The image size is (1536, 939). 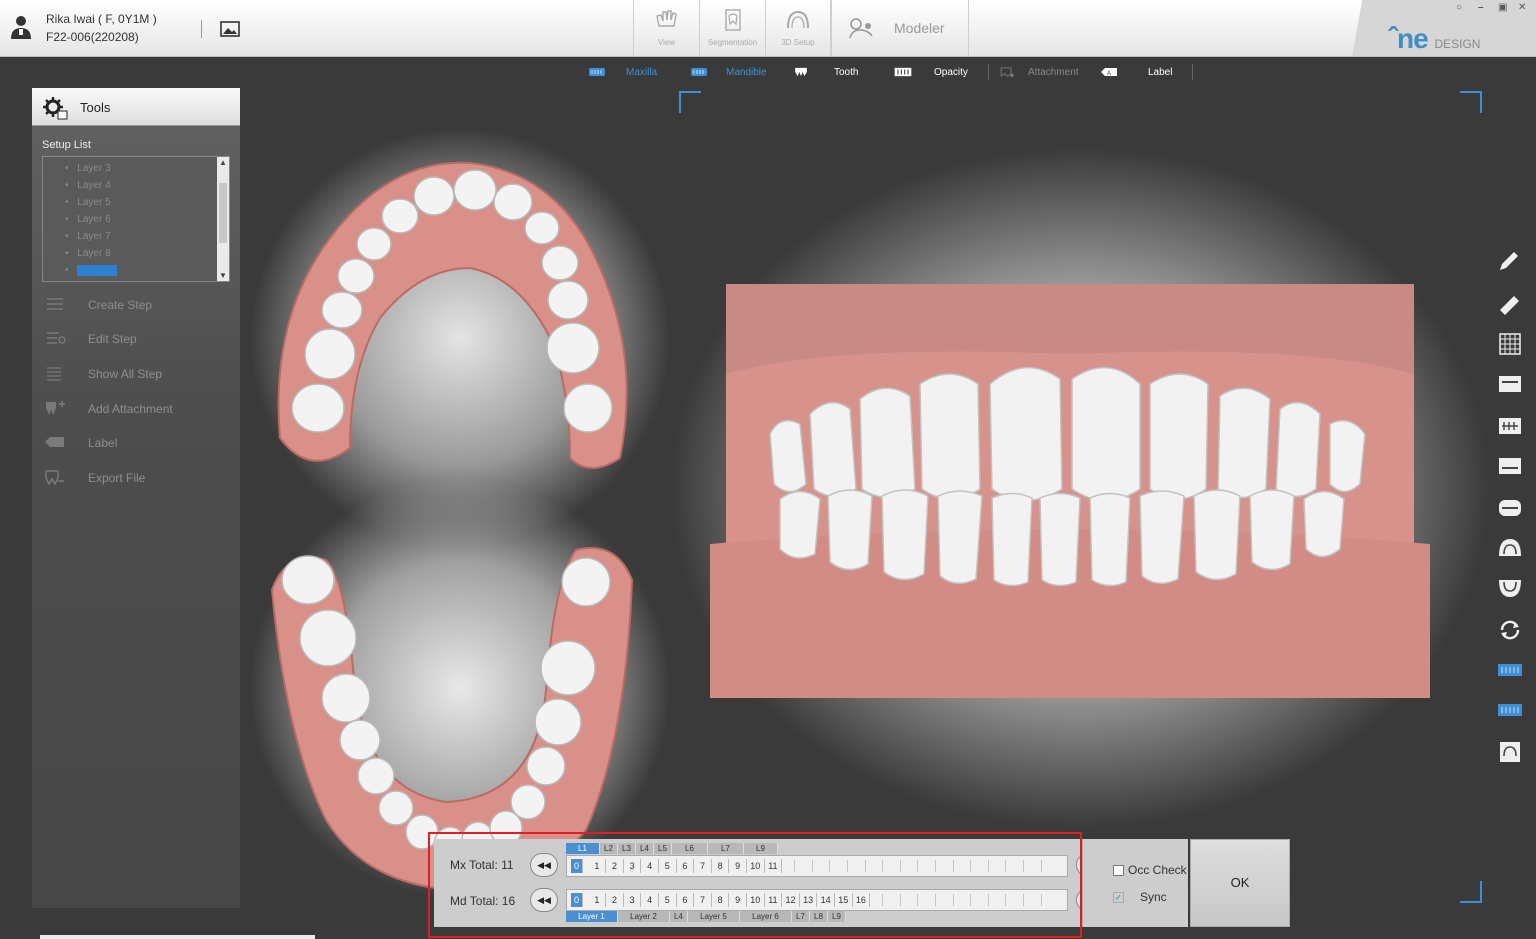 I want to click on list-item: Layer 5, so click(x=147, y=202).